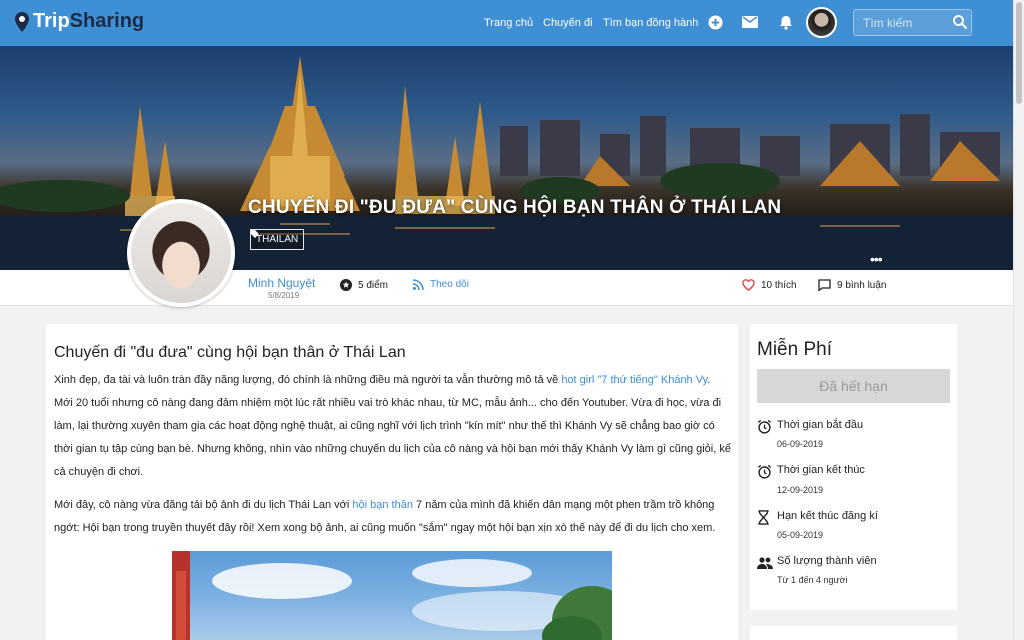 The height and width of the screenshot is (640, 1024). I want to click on page-scrollbar, so click(1018, 320).